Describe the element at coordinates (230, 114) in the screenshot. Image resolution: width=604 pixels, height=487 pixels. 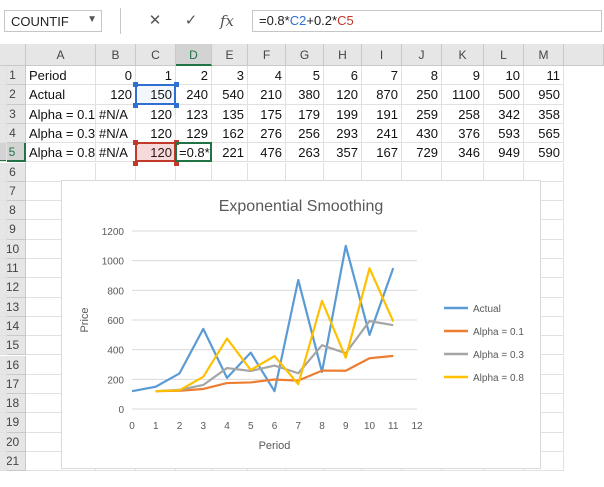
I see `cell-e3: 135` at that location.